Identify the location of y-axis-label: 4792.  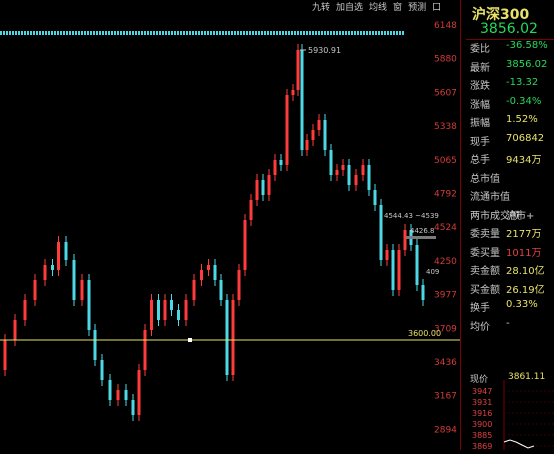
(445, 195).